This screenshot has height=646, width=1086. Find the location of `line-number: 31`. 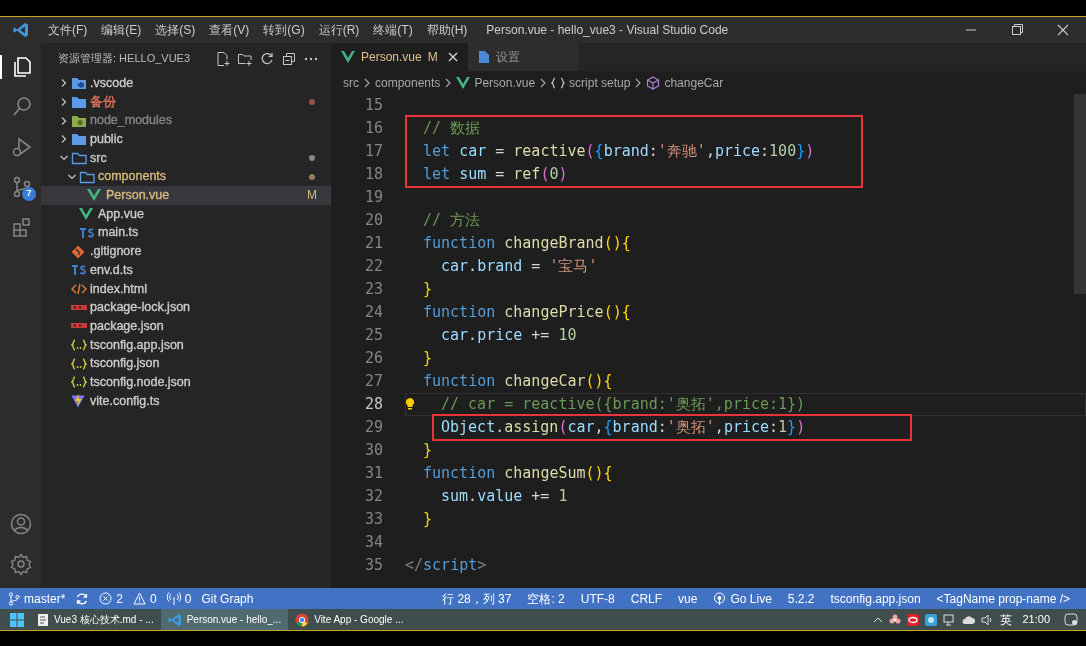

line-number: 31 is located at coordinates (373, 474).